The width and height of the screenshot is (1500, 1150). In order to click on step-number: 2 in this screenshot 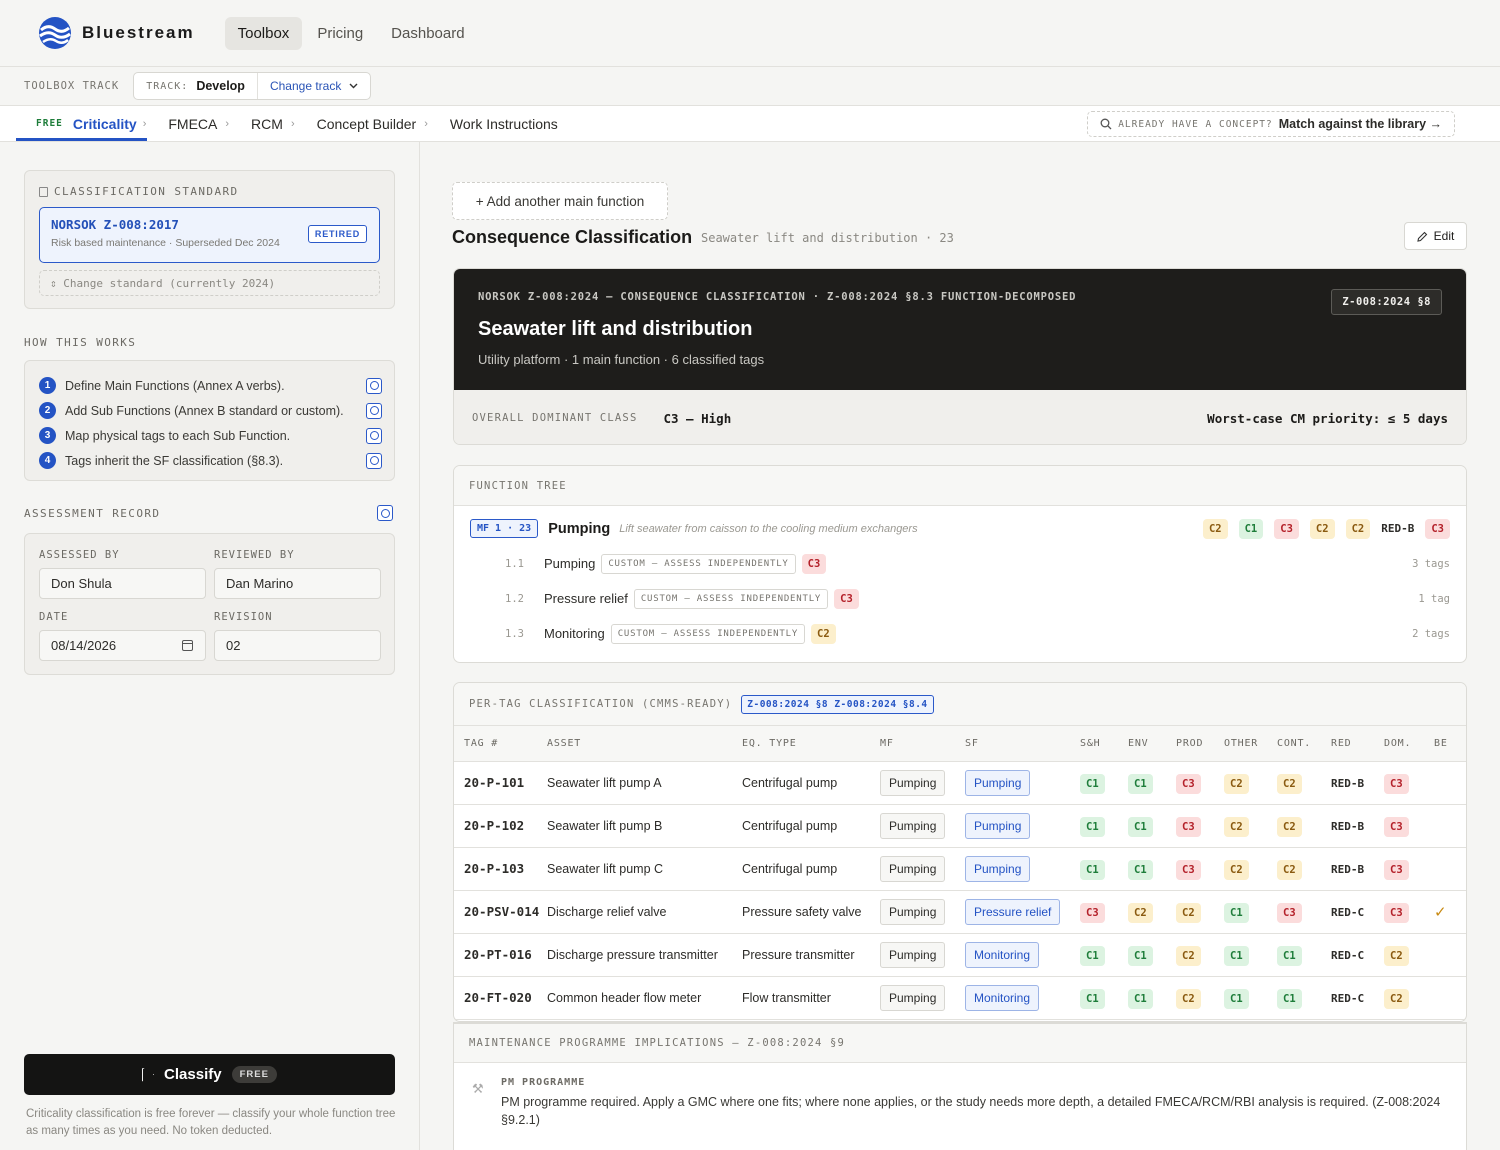, I will do `click(47, 410)`.